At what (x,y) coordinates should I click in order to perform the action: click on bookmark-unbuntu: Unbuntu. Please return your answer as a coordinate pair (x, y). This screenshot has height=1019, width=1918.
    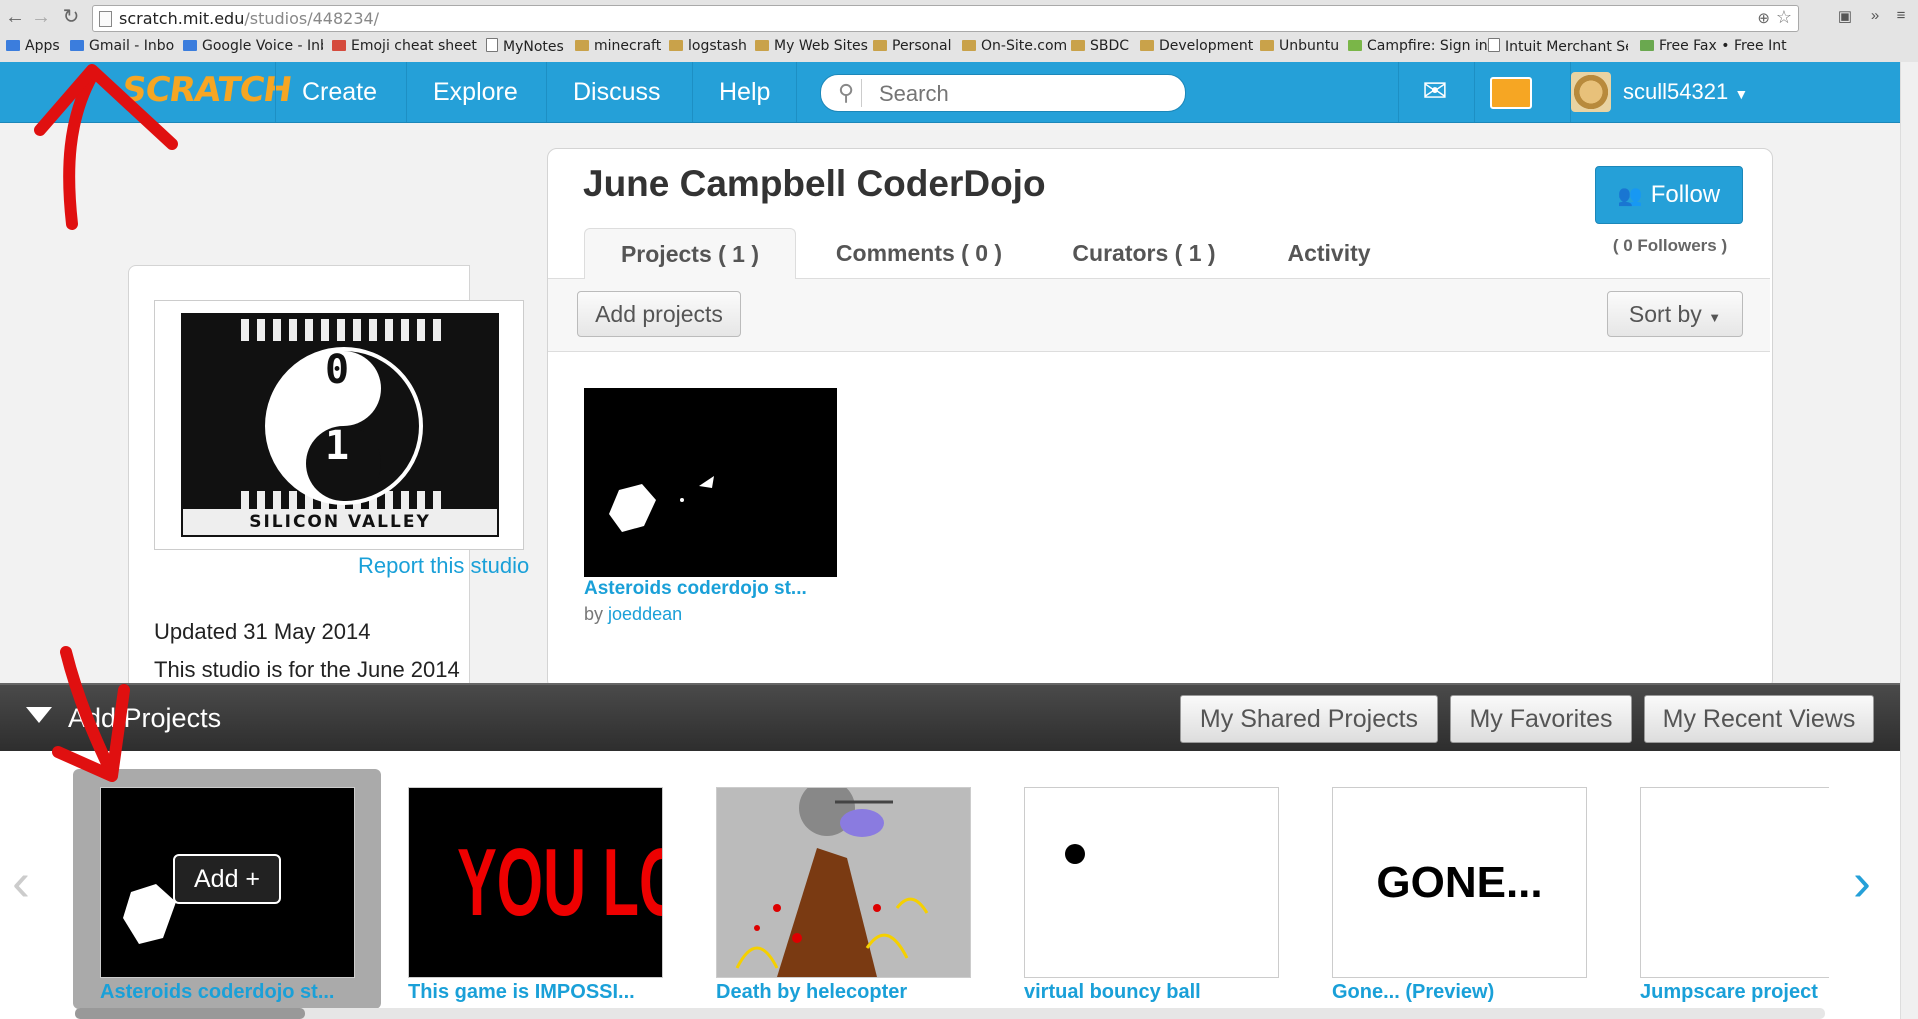
    Looking at the image, I should click on (1299, 46).